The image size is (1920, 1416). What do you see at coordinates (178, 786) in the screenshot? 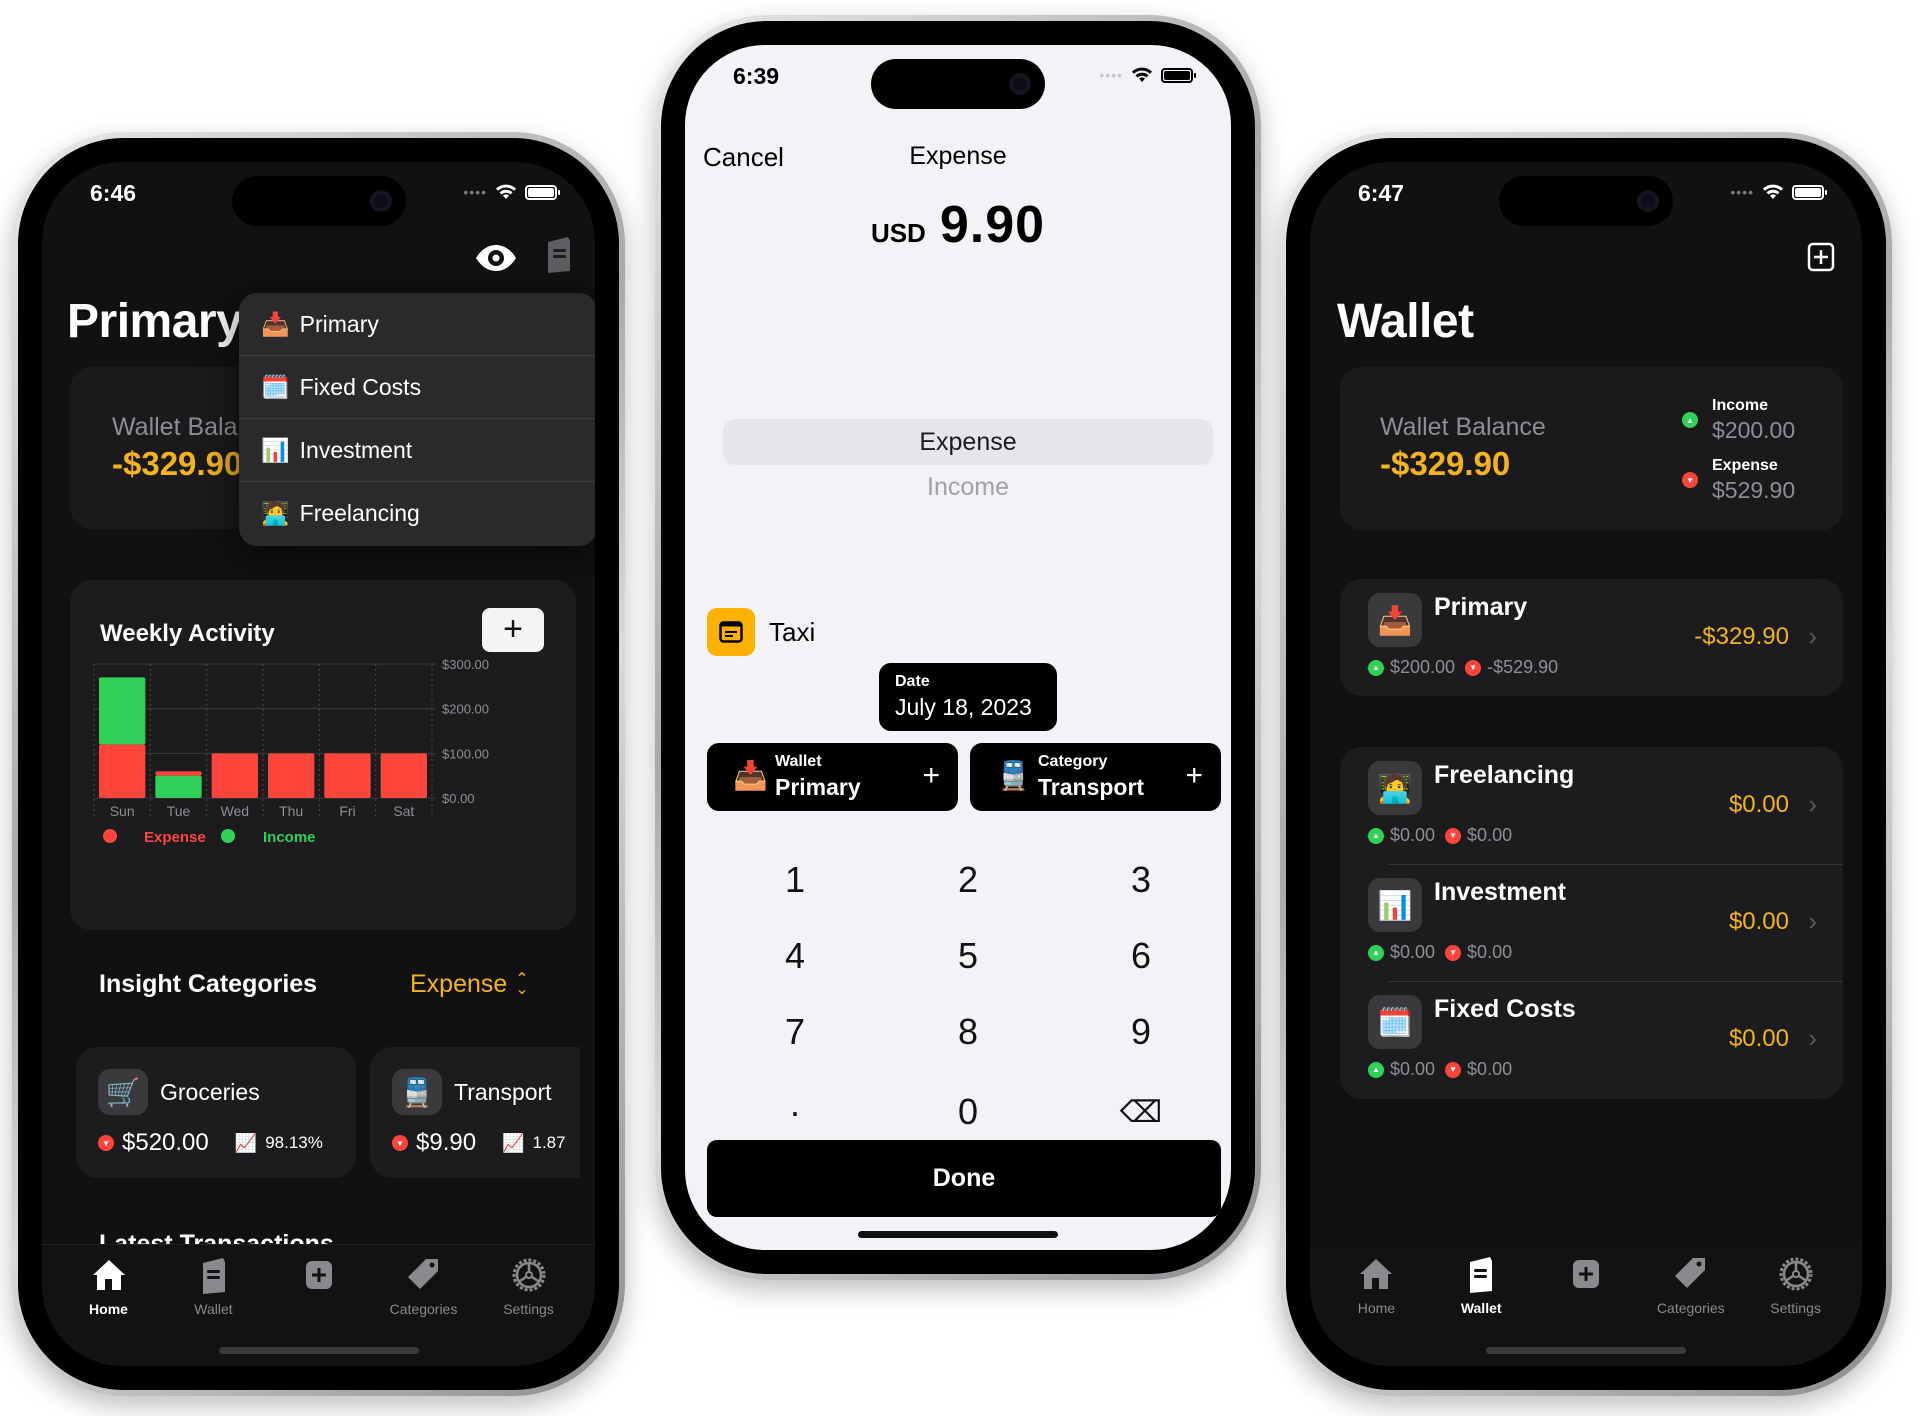
I see `bar-income` at bounding box center [178, 786].